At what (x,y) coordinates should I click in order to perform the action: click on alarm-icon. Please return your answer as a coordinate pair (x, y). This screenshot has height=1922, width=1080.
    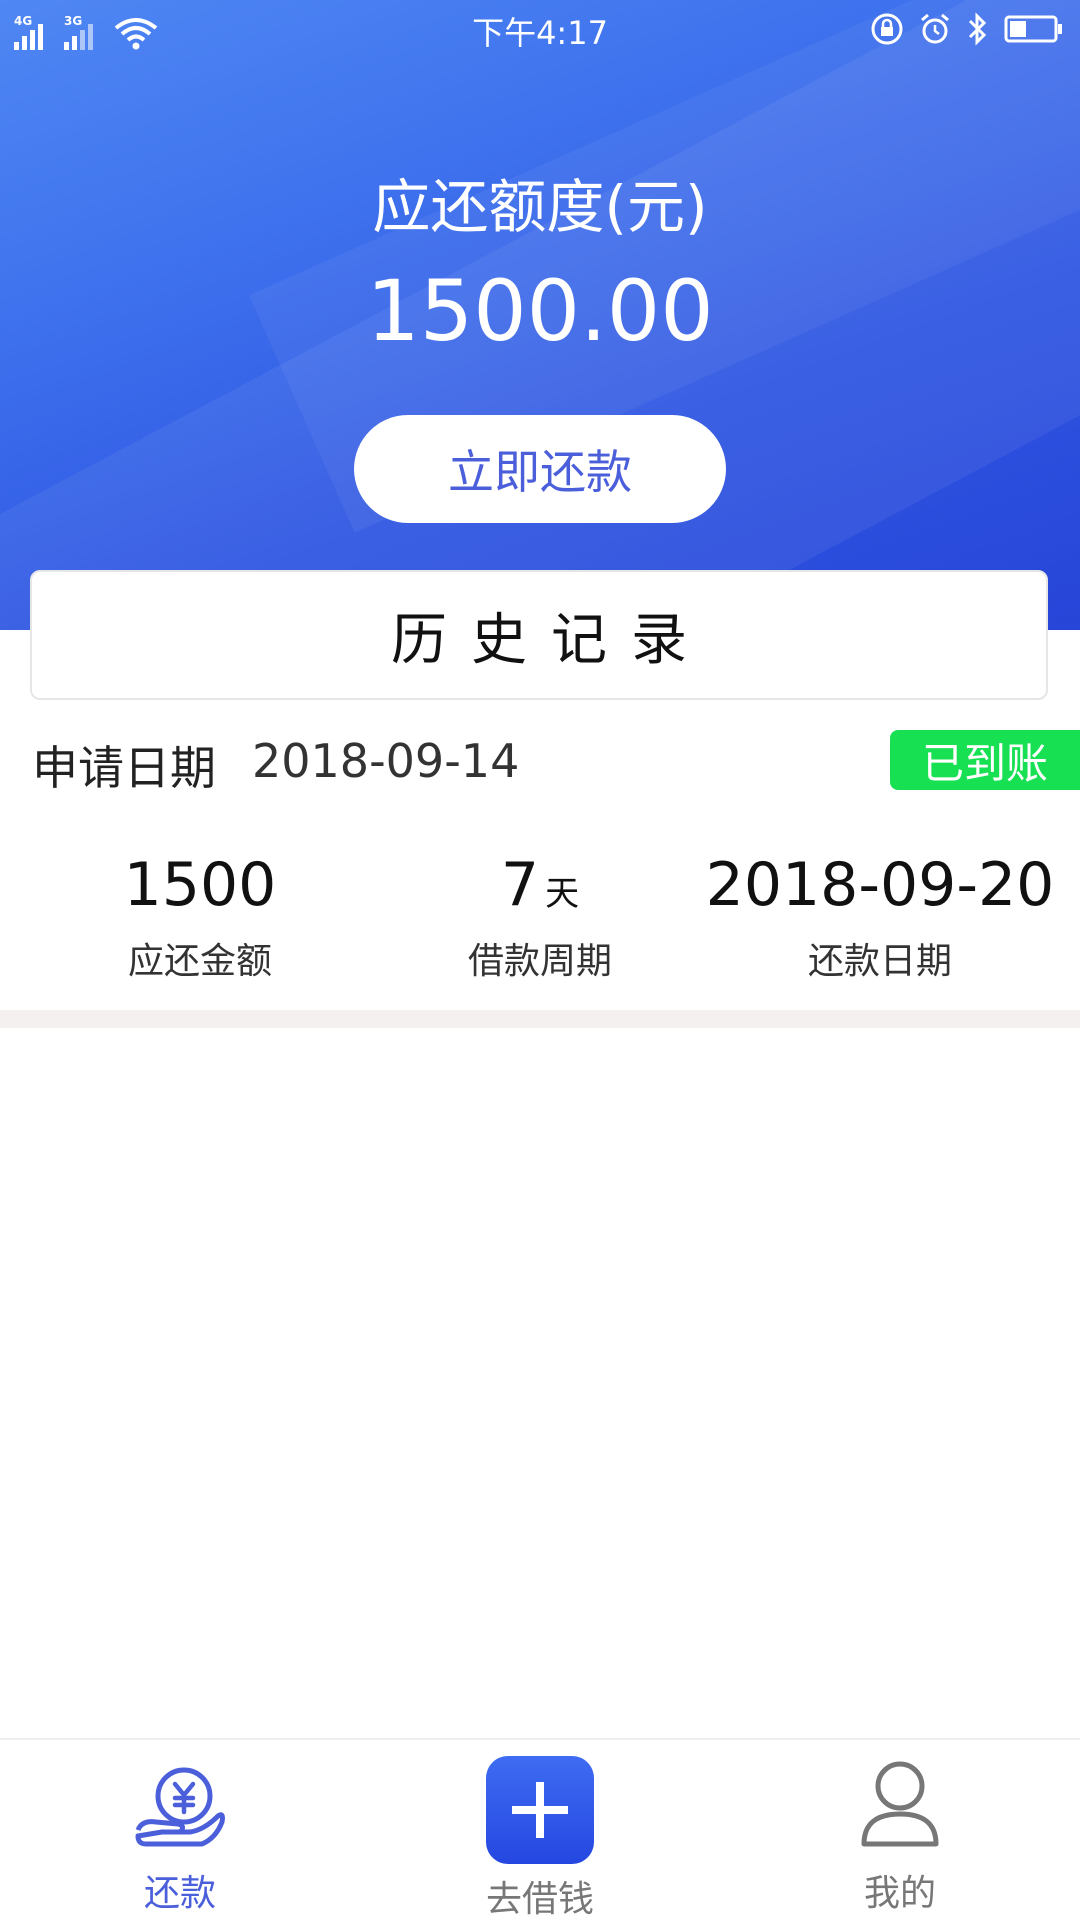
    Looking at the image, I should click on (935, 28).